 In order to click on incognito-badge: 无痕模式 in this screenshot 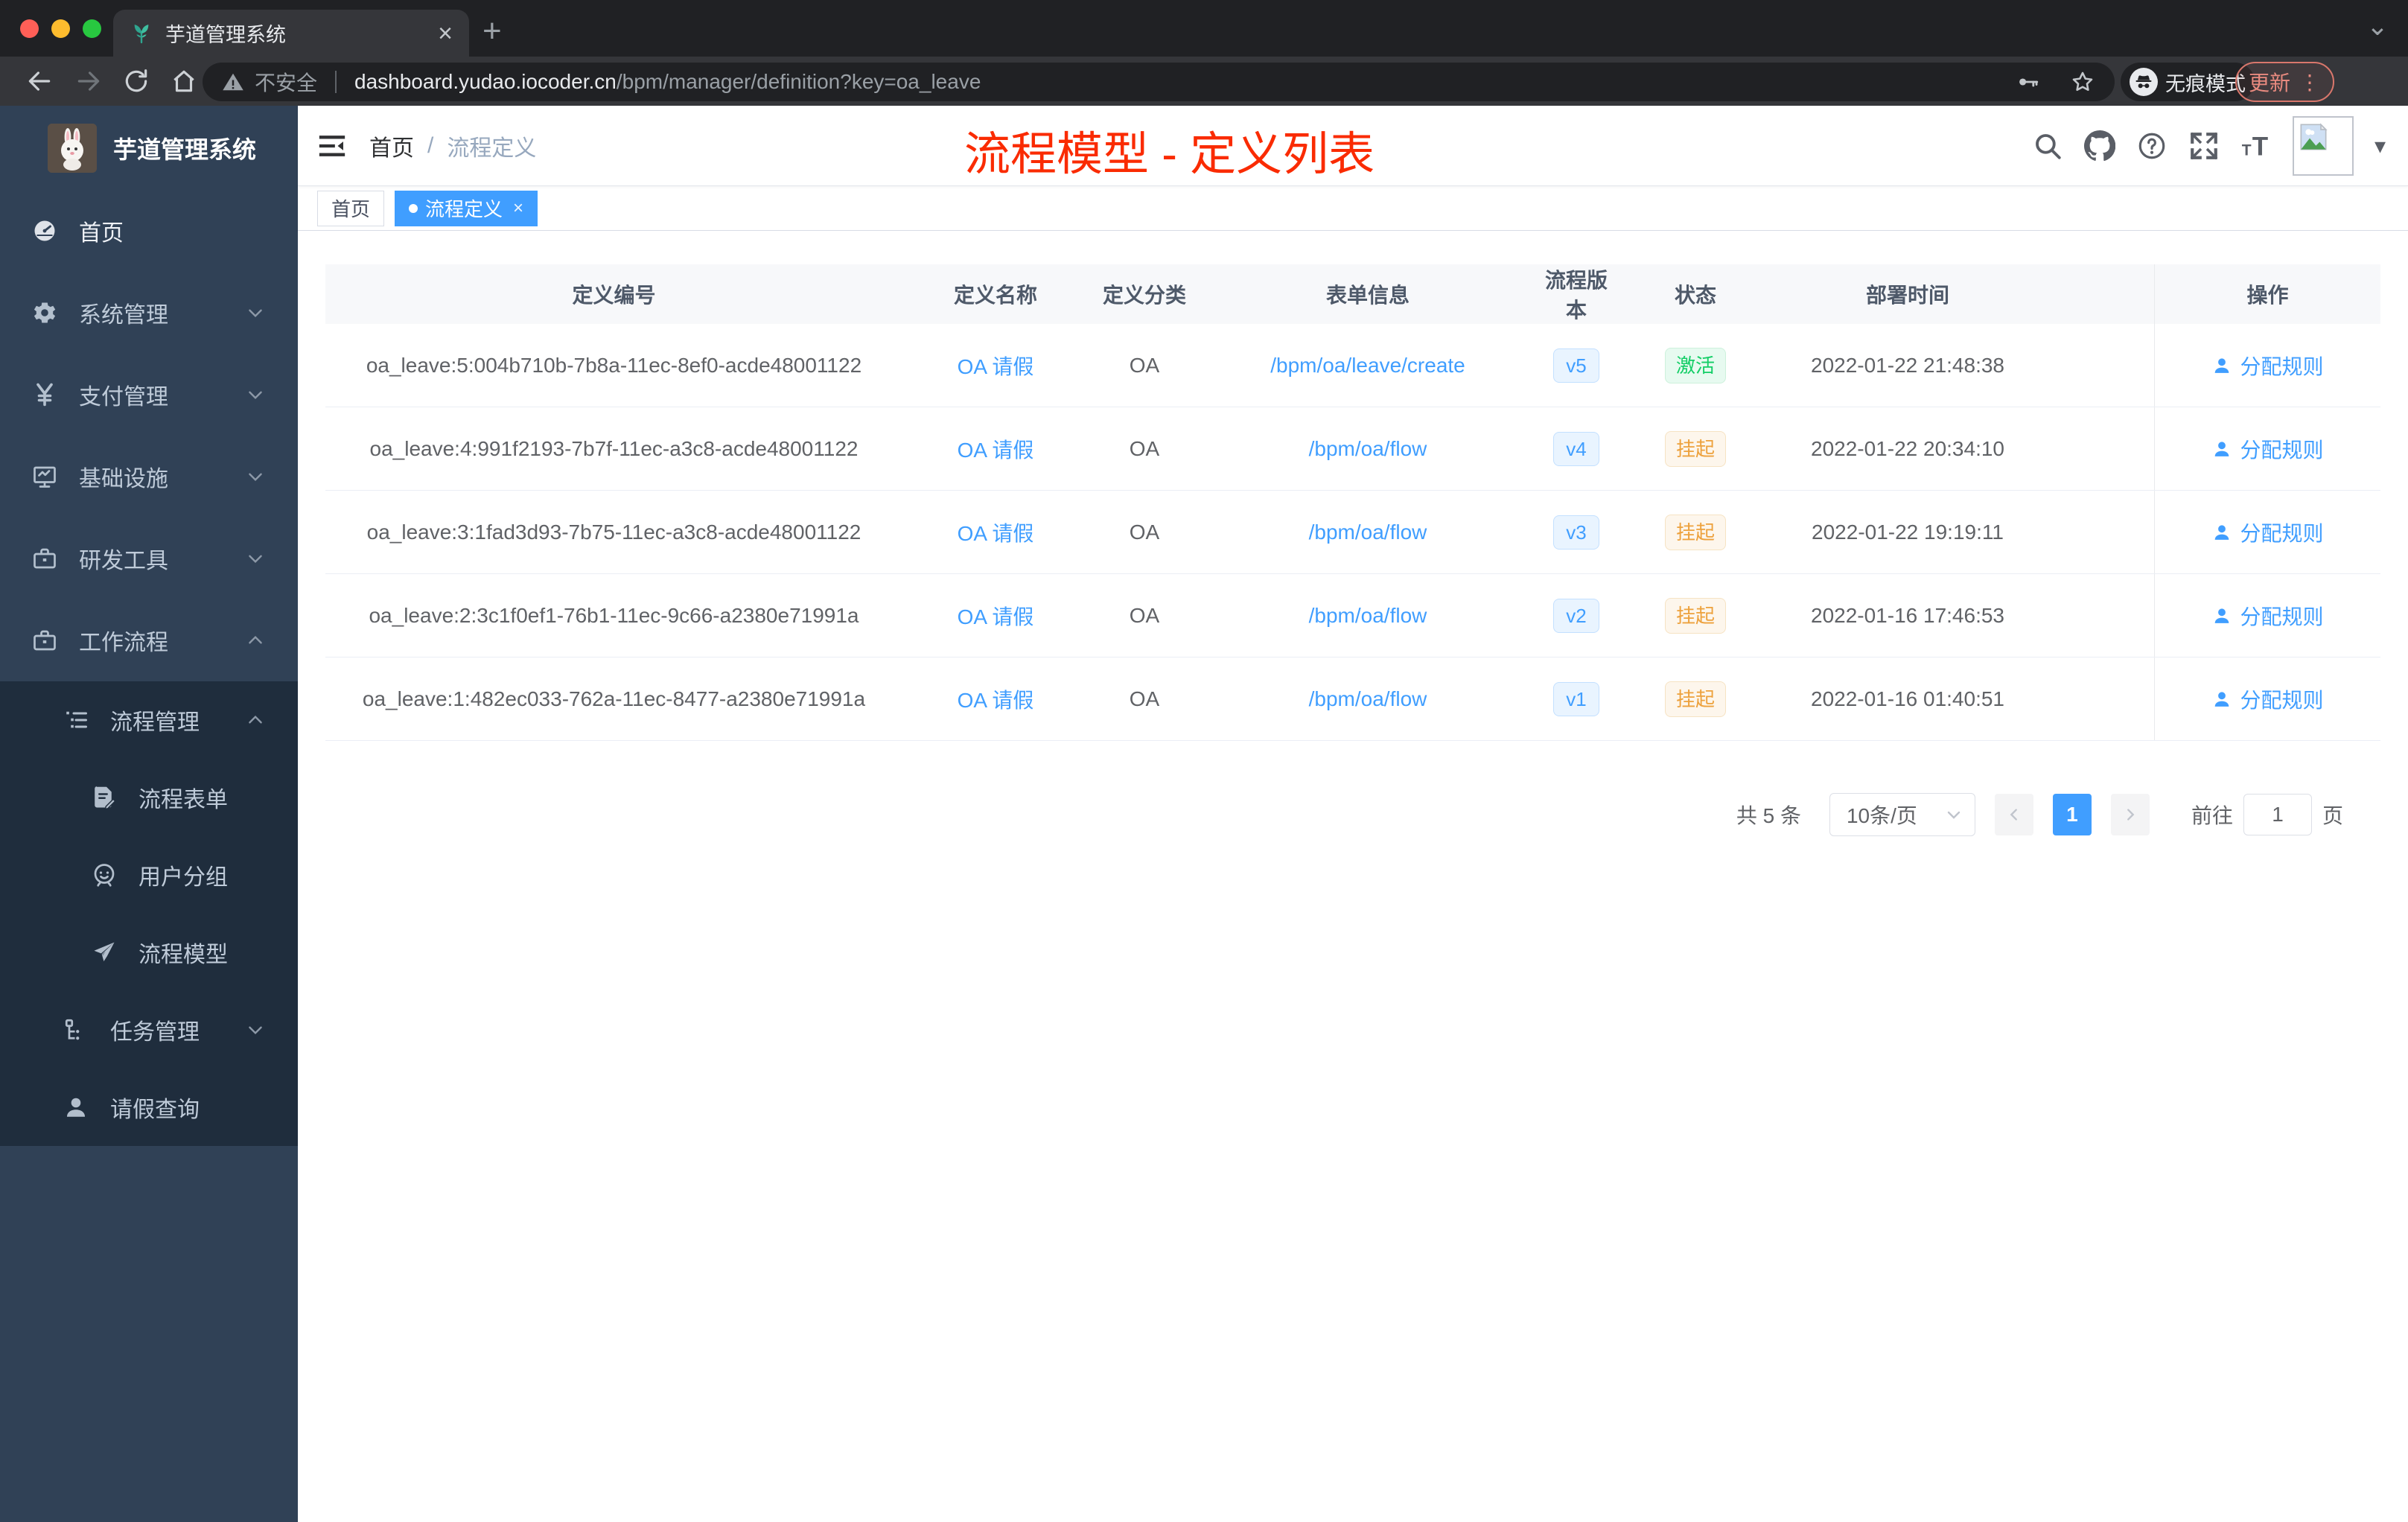, I will do `click(2188, 82)`.